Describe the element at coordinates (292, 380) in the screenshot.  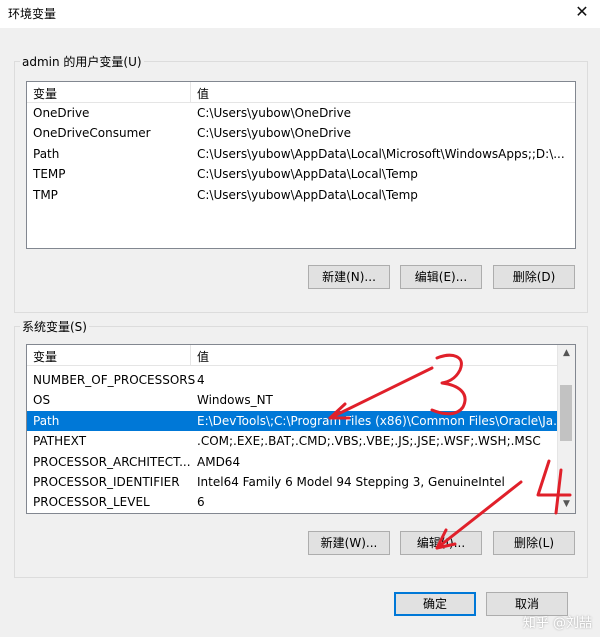
I see `table-row: NUMBER_OF_PROCESSORS 4` at that location.